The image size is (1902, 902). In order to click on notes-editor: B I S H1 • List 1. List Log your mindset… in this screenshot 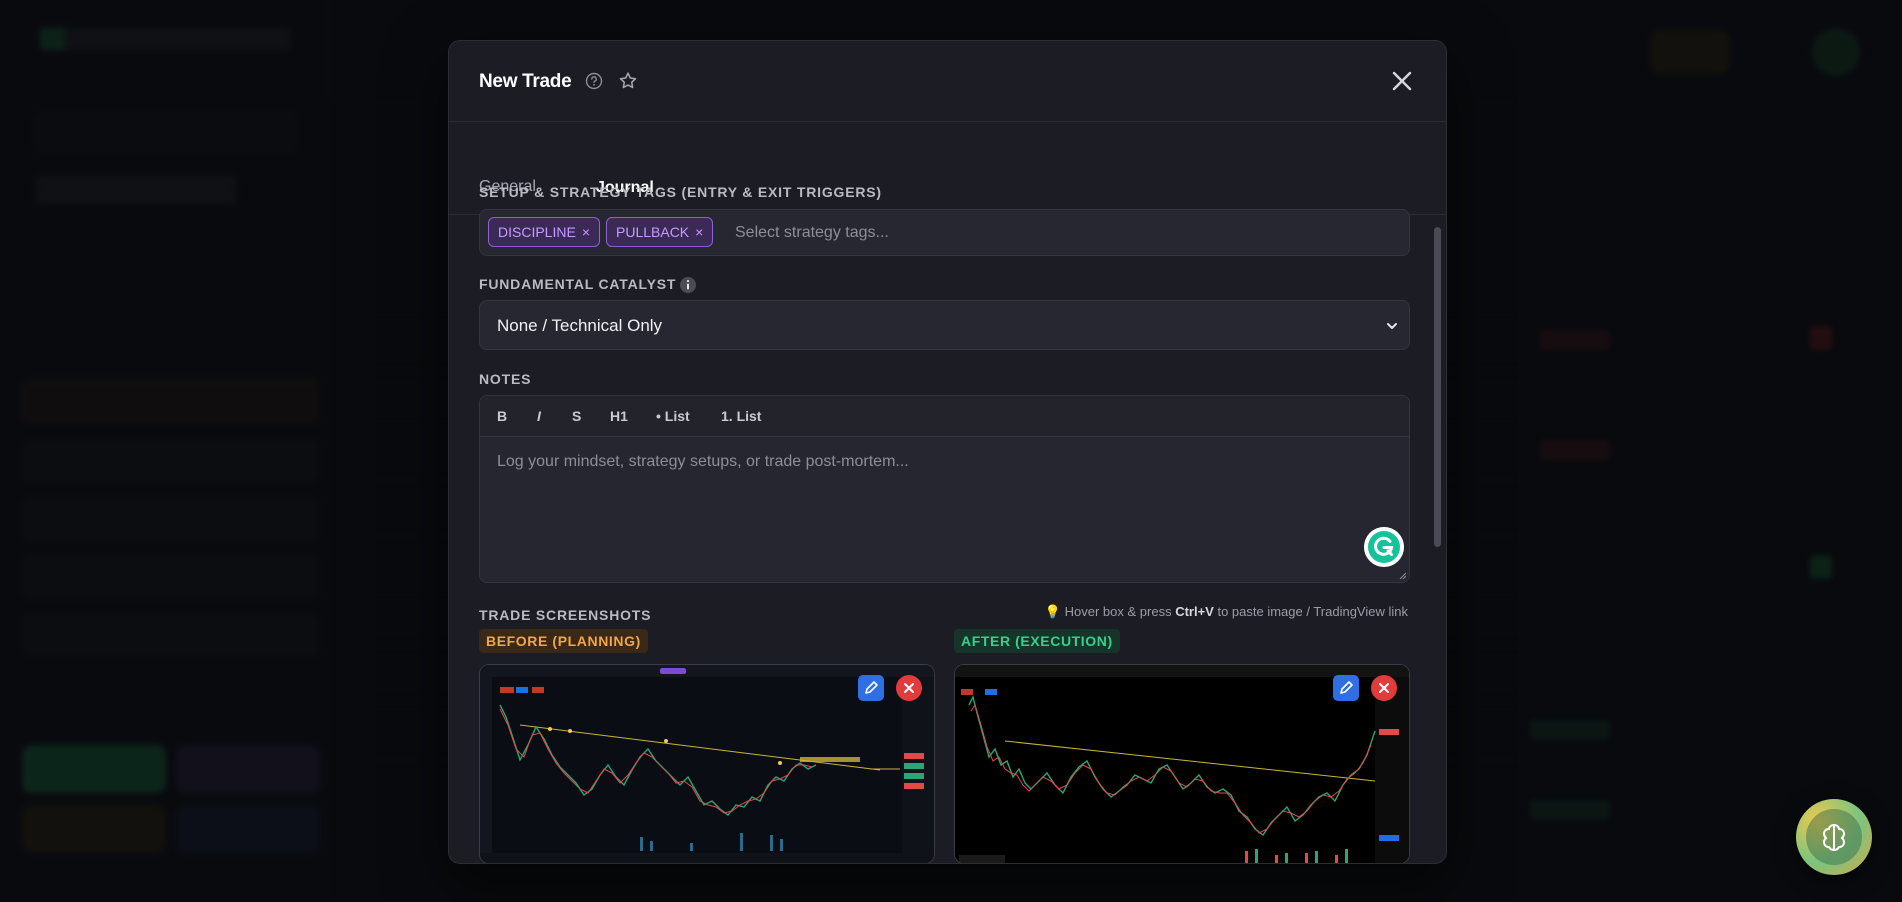, I will do `click(944, 489)`.